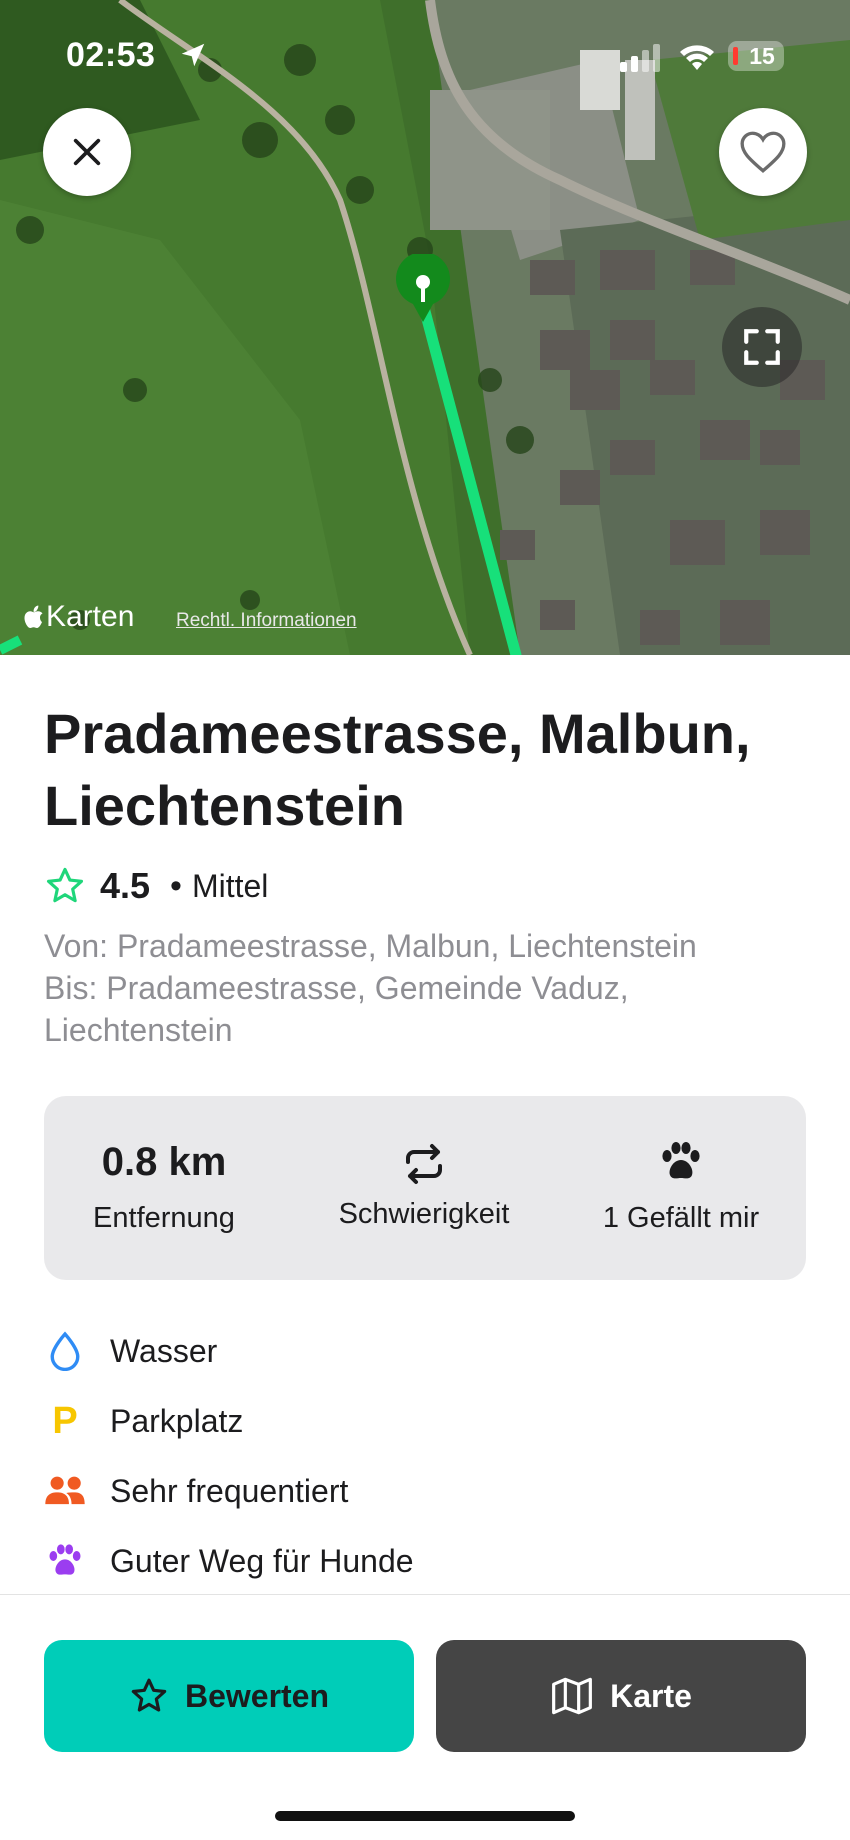 The width and height of the screenshot is (850, 1840). I want to click on difficulty-label: Schwierigkeit, so click(424, 1214).